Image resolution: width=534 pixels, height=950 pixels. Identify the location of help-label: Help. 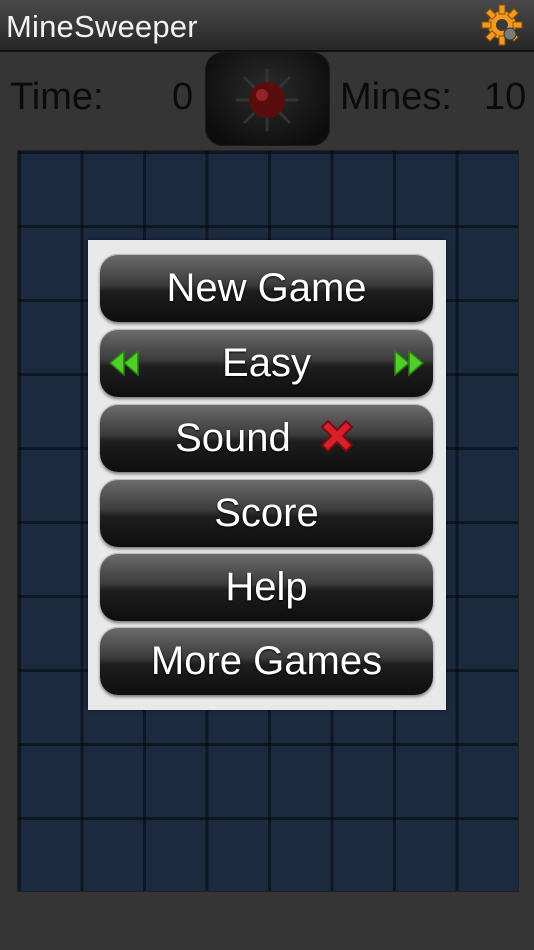
(266, 587).